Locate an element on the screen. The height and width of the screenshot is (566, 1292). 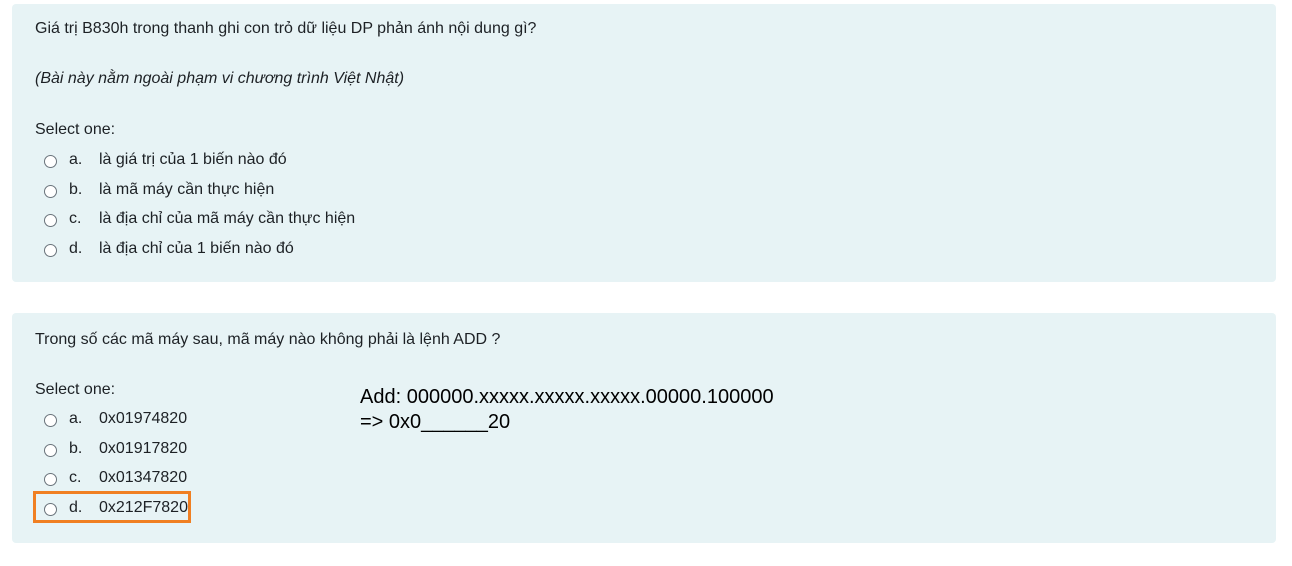
answer-text: là địa chỉ của mã máy cần thực hiện is located at coordinates (227, 219).